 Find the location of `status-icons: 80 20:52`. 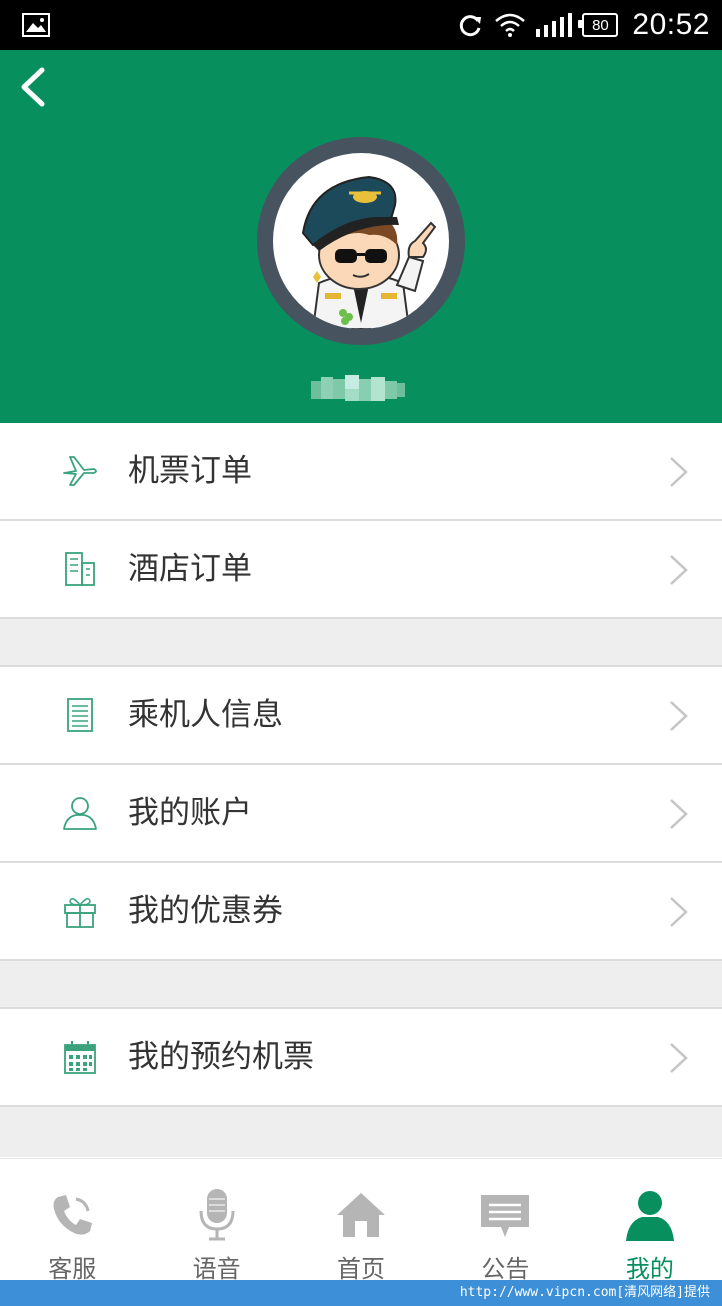

status-icons: 80 20:52 is located at coordinates (583, 25).